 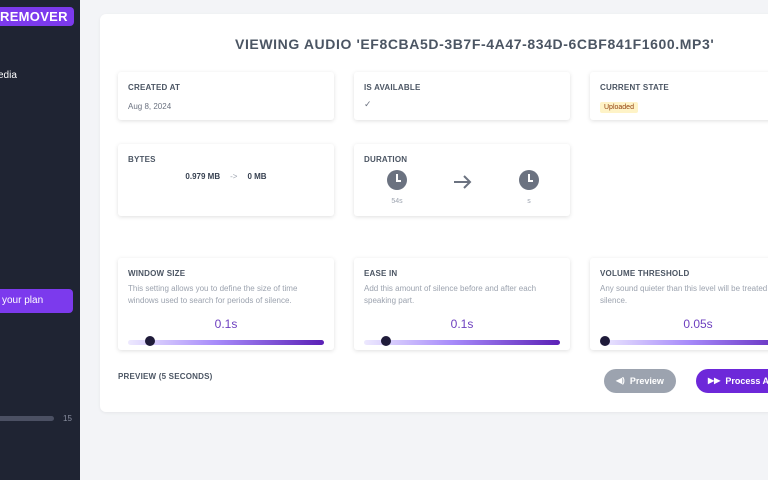 I want to click on upgrade-plan-button: your plan, so click(x=36, y=301).